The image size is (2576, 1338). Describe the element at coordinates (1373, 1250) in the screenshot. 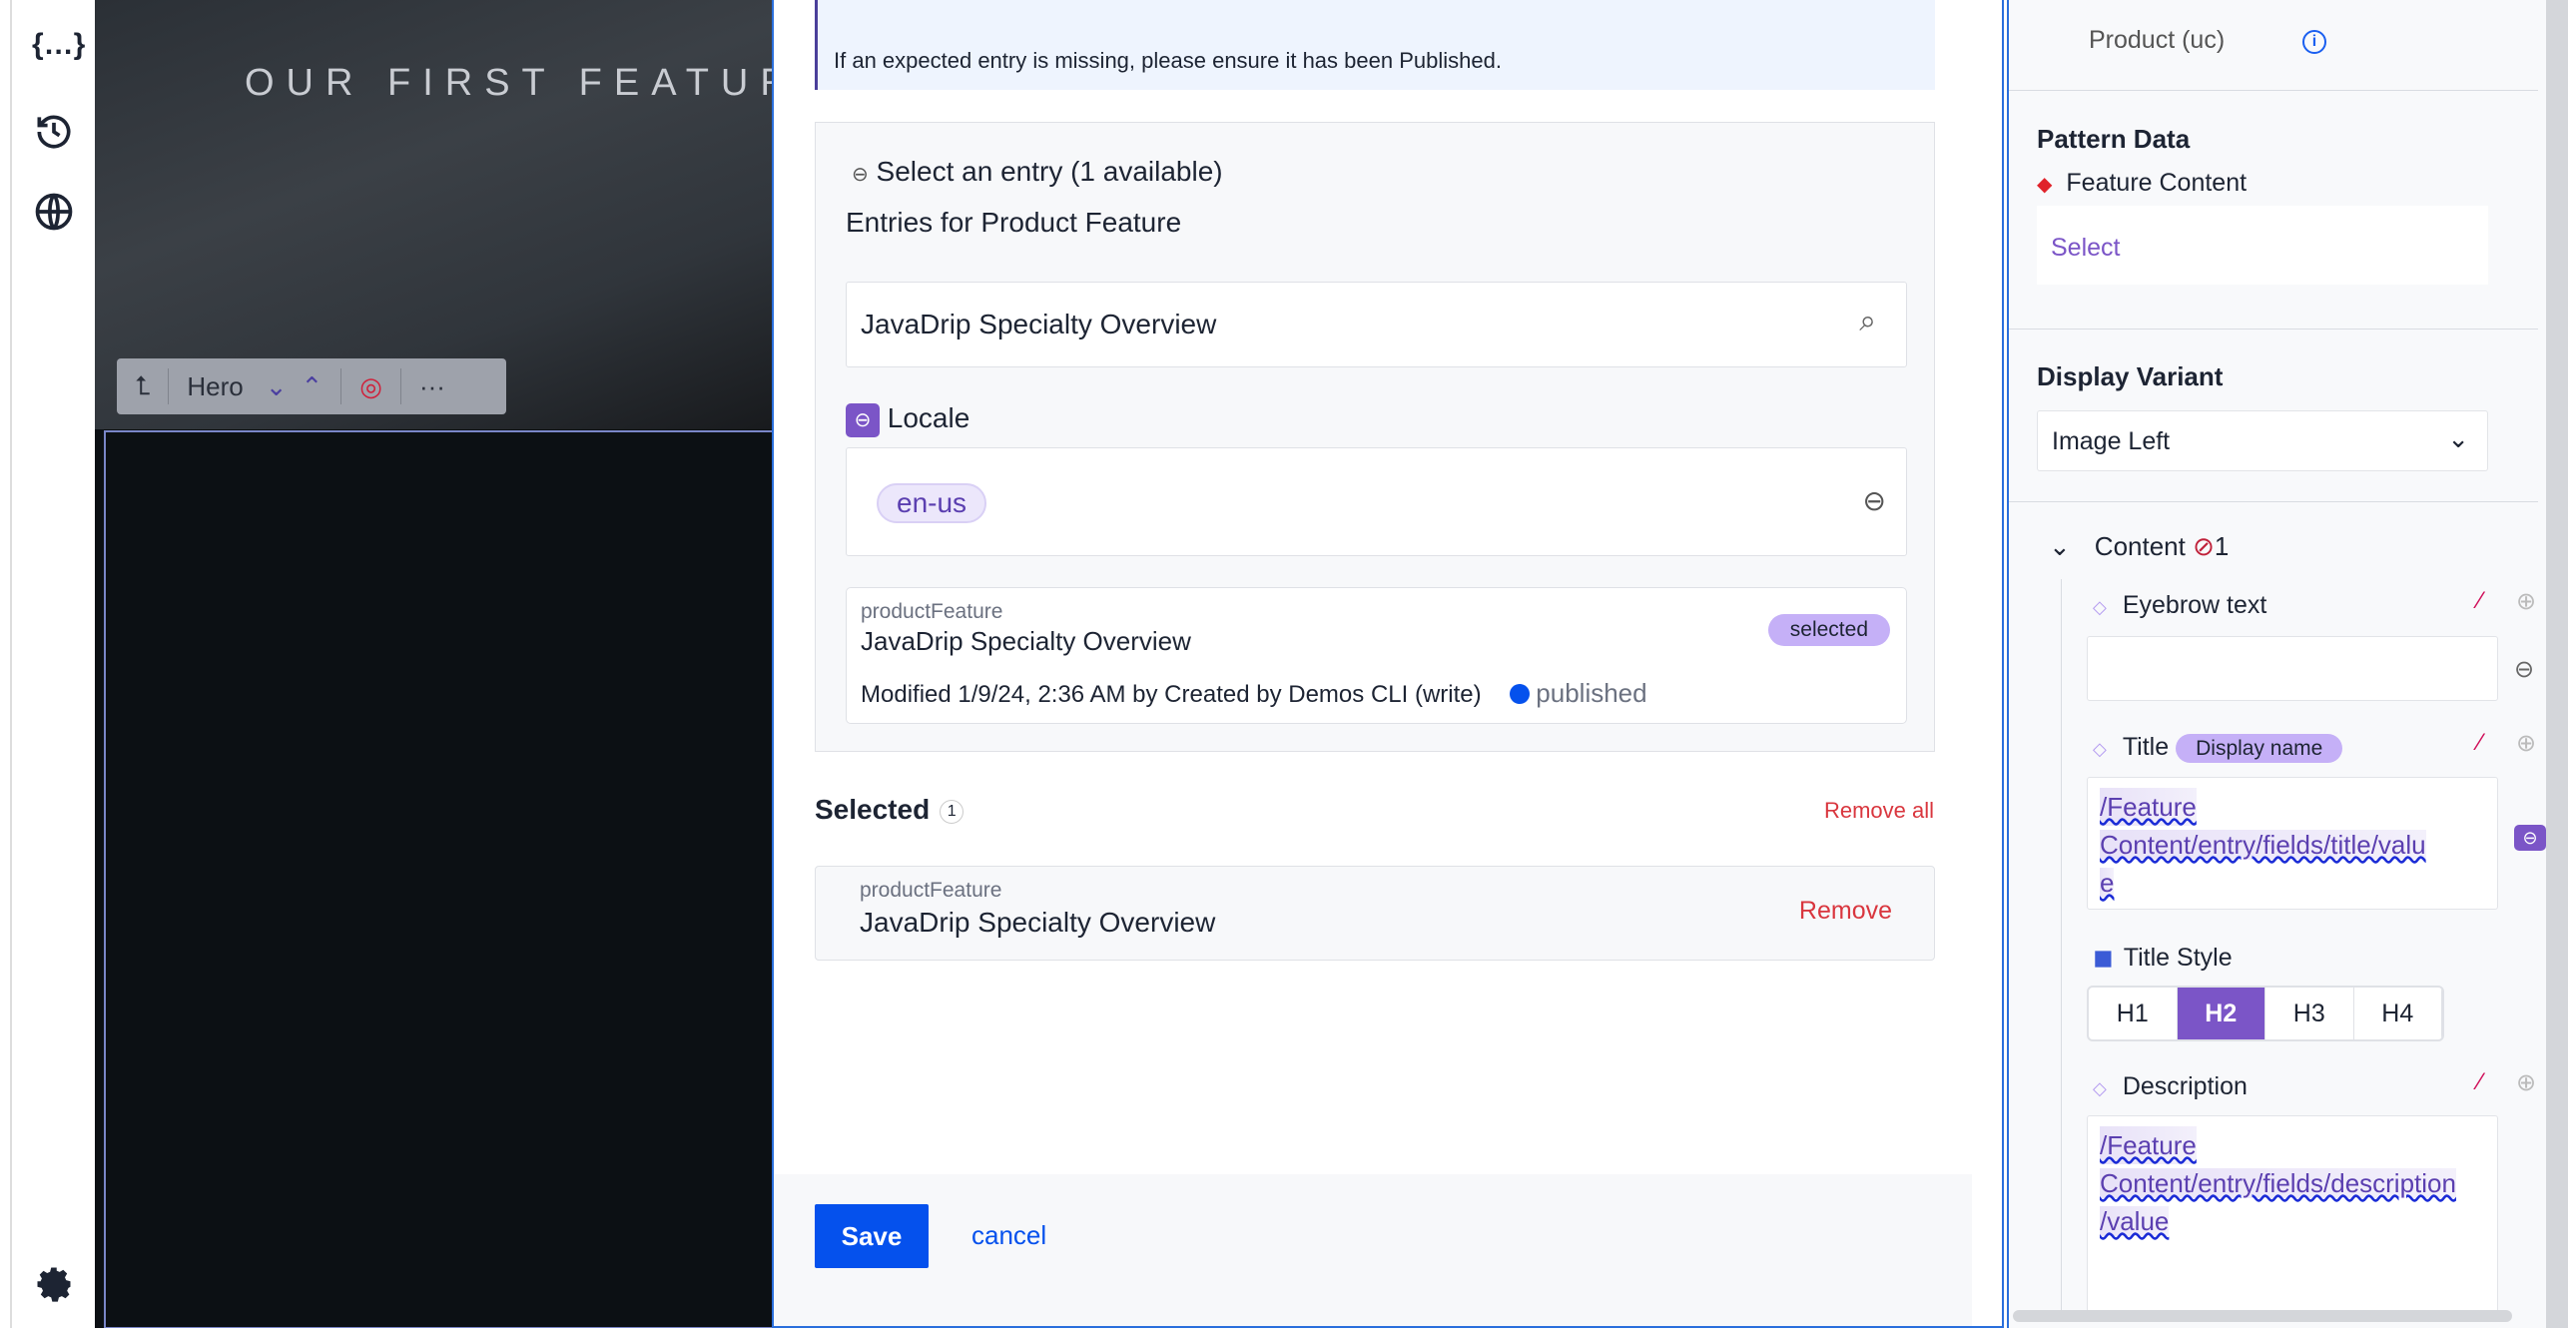

I see `dialog-footer: Save cancel` at that location.